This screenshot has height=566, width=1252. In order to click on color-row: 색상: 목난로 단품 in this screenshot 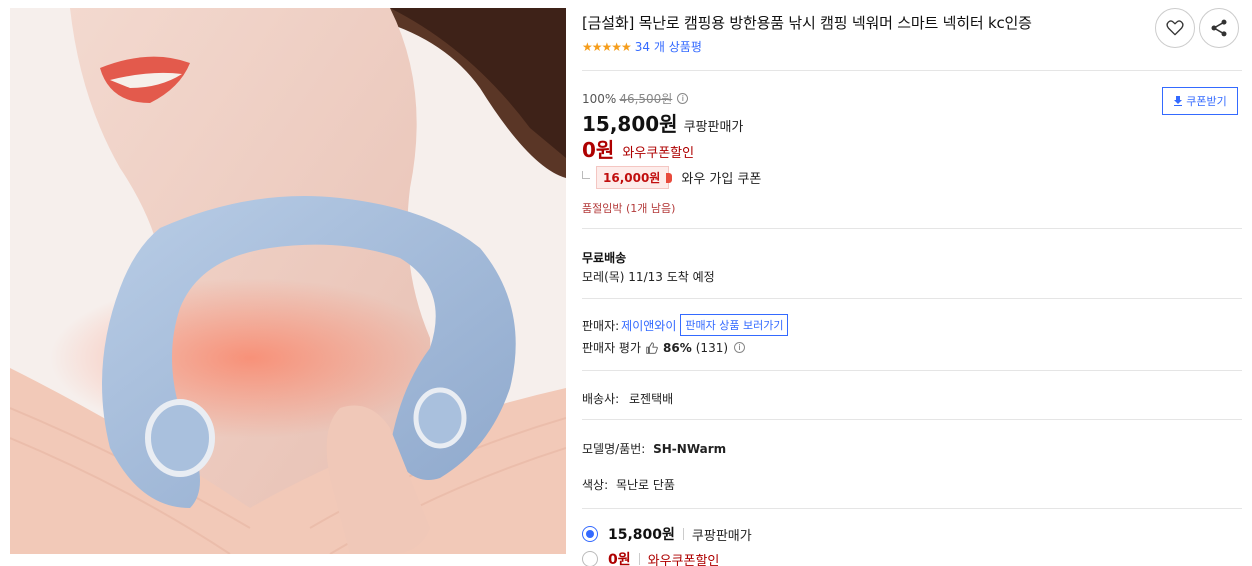, I will do `click(628, 484)`.